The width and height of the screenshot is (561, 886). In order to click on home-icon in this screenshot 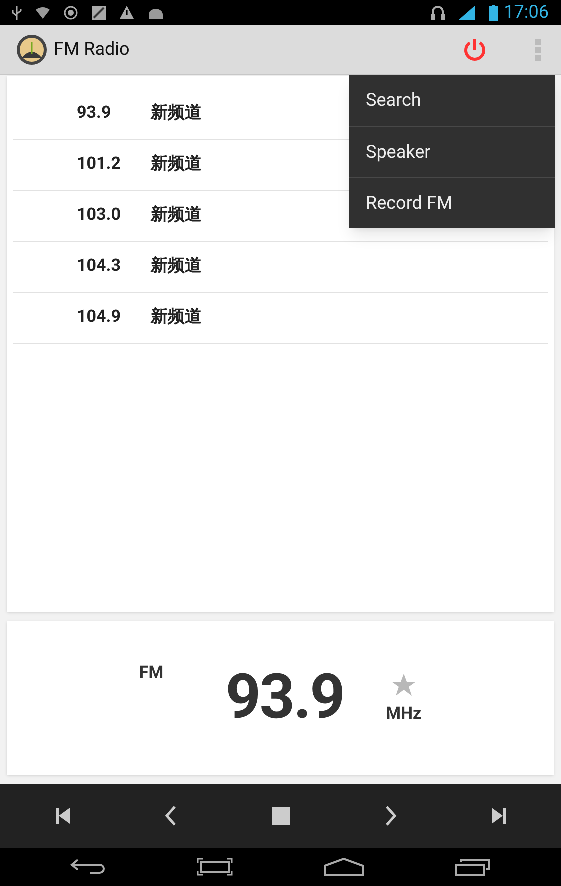, I will do `click(344, 867)`.